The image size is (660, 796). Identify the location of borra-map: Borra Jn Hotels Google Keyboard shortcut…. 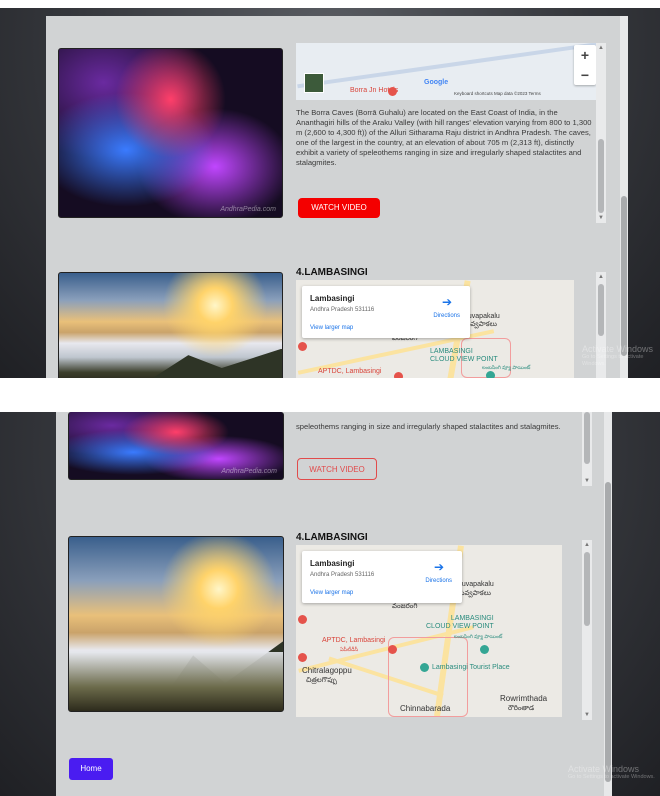
(449, 71).